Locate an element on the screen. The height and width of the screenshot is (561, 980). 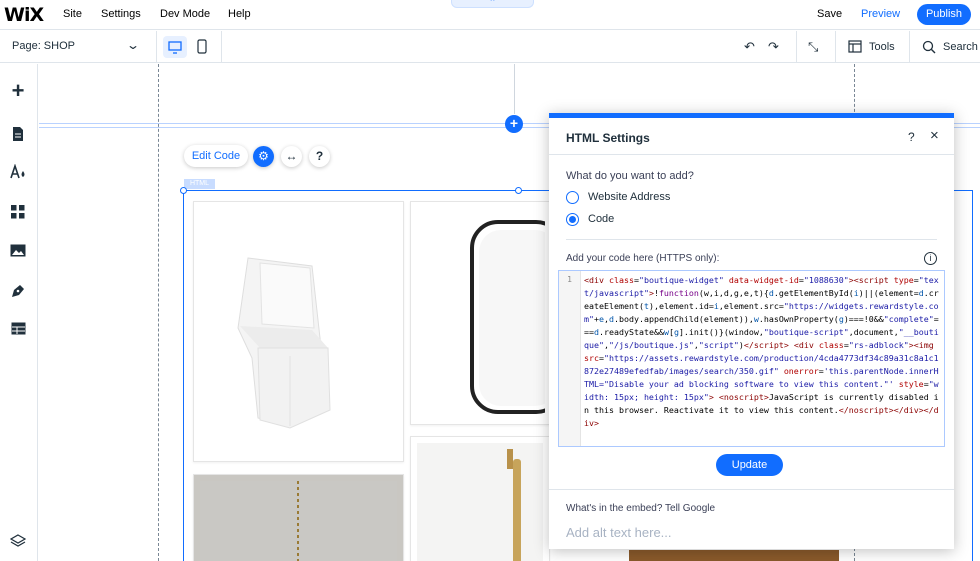
help-button: ? is located at coordinates (319, 156).